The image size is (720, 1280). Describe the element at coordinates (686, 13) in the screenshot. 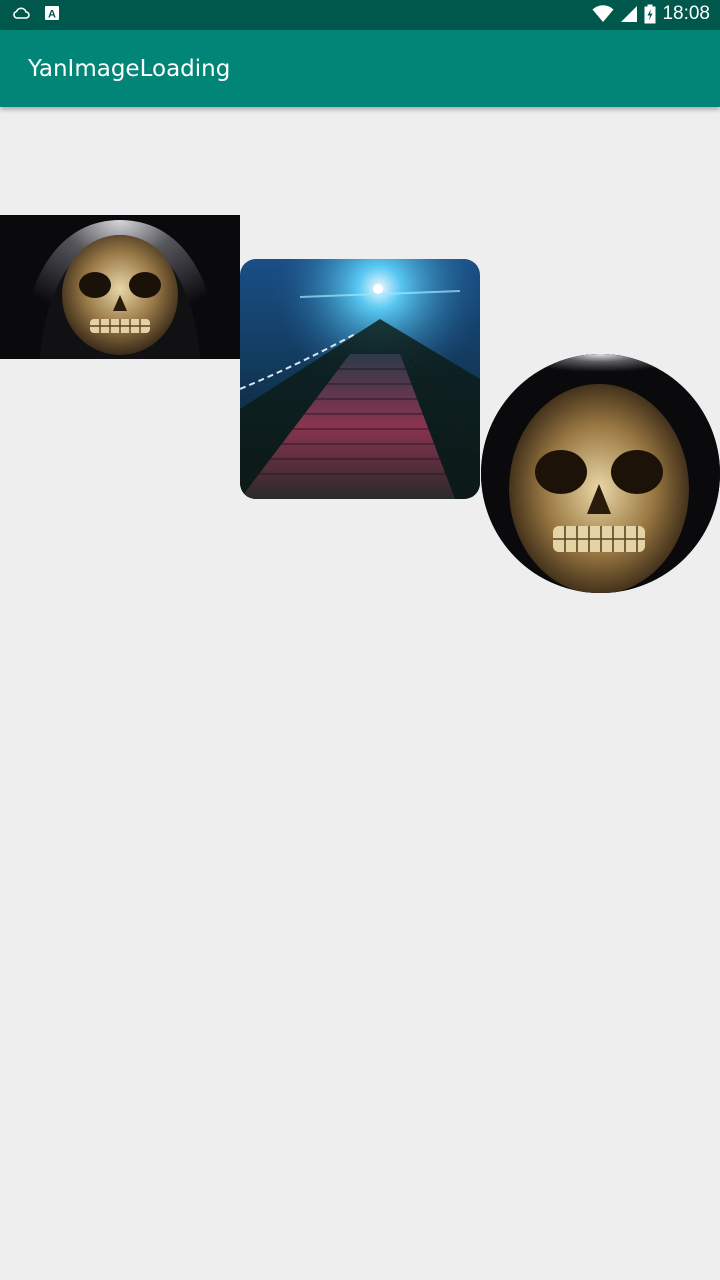

I see `status-time: 18:08` at that location.